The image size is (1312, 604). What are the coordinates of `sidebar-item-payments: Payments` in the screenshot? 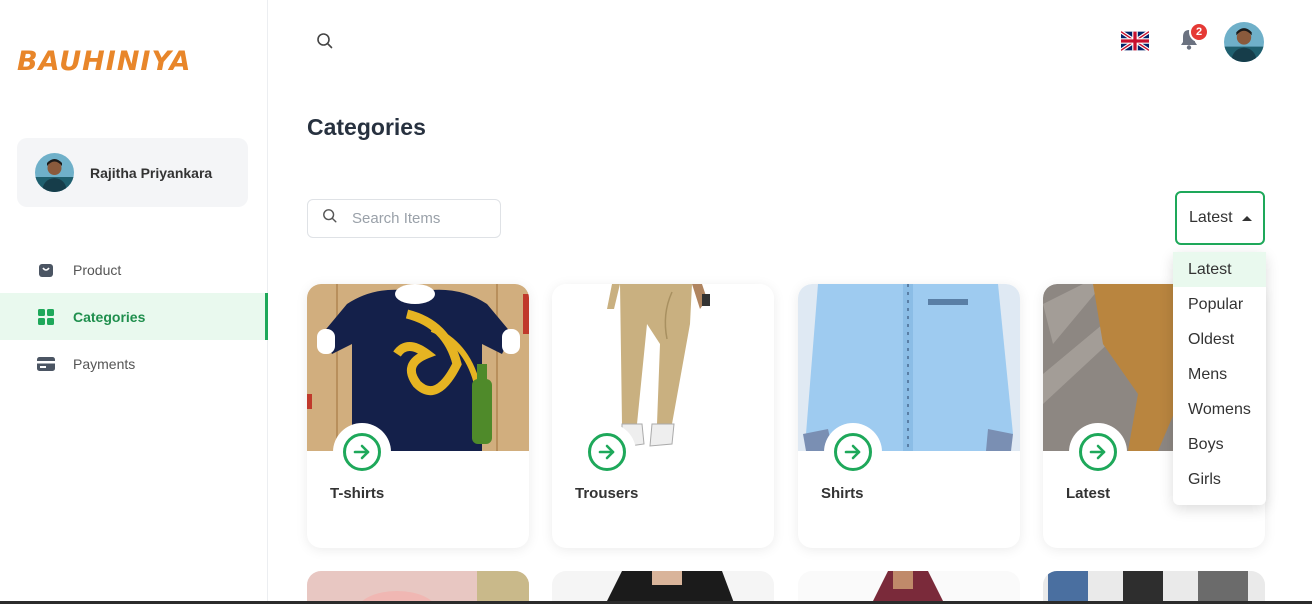 It's located at (134, 363).